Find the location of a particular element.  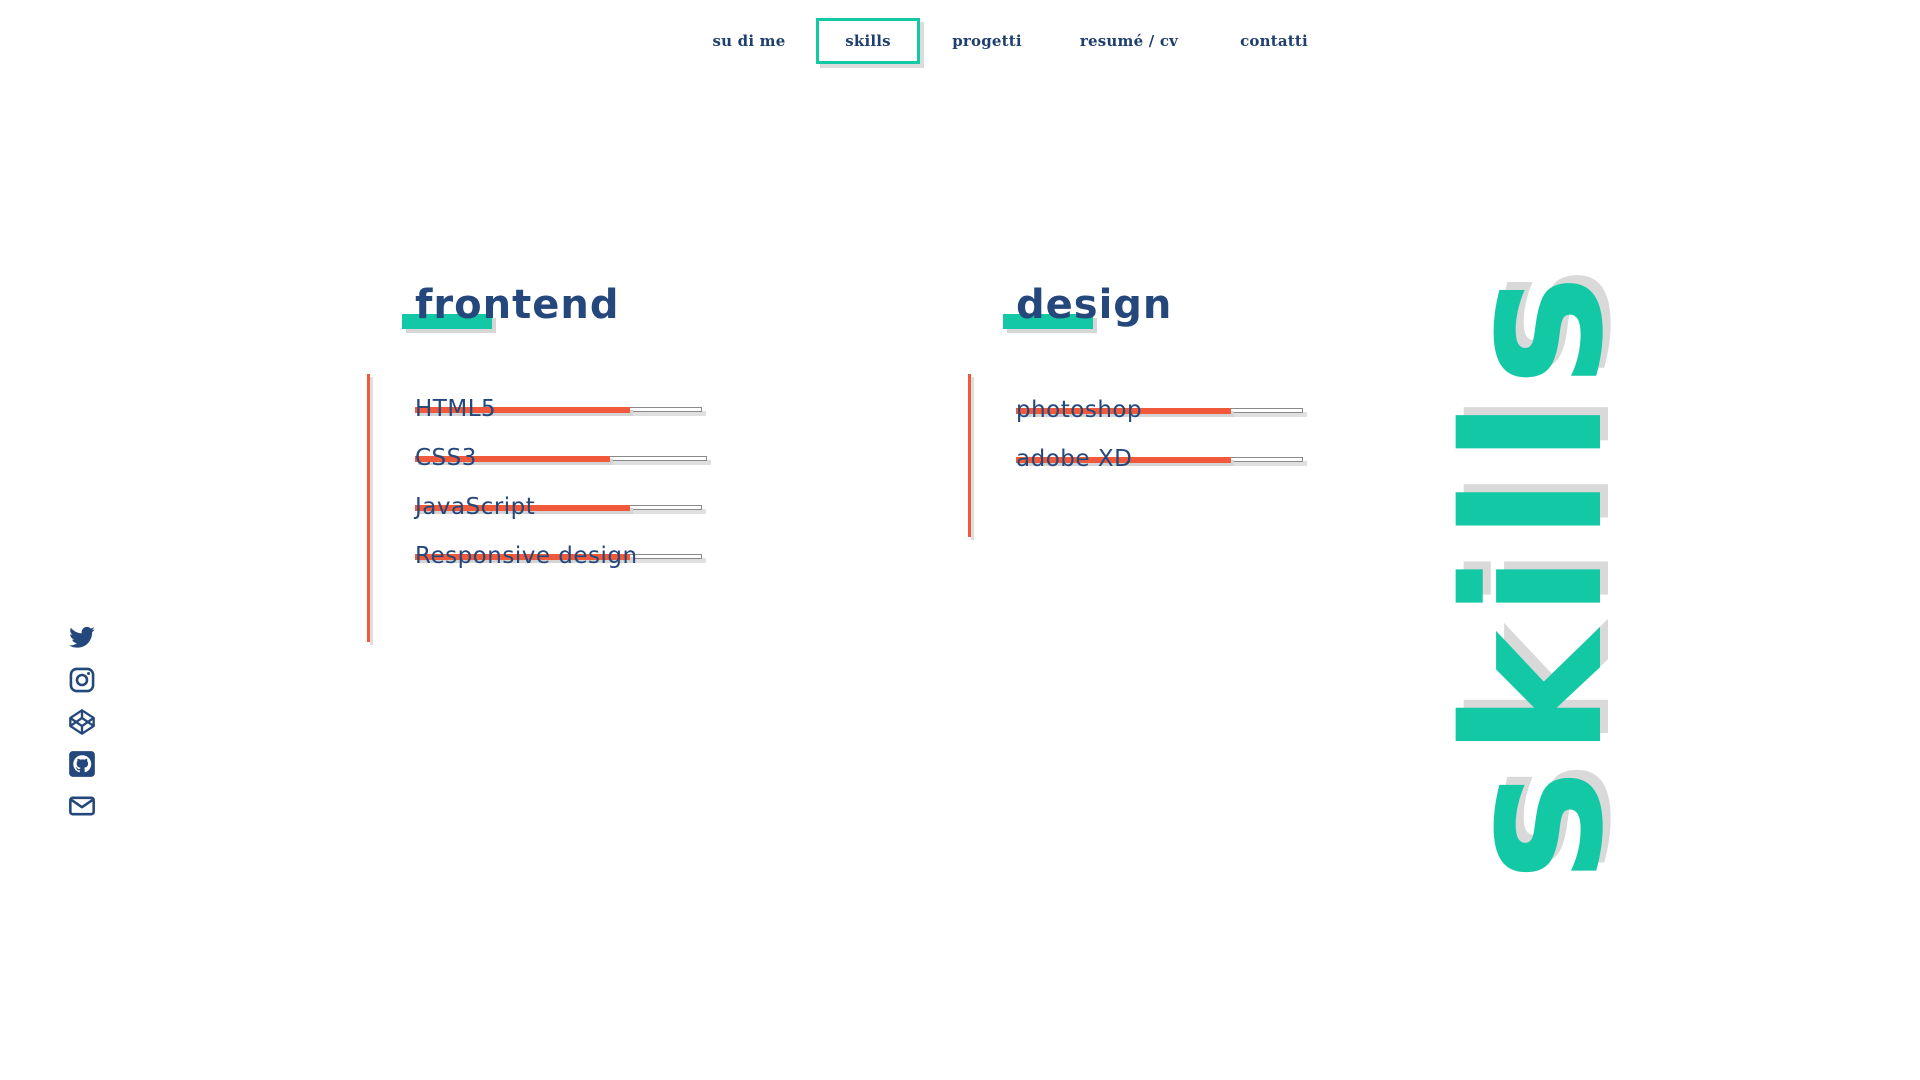

nav-link-skills: skills is located at coordinates (868, 41).